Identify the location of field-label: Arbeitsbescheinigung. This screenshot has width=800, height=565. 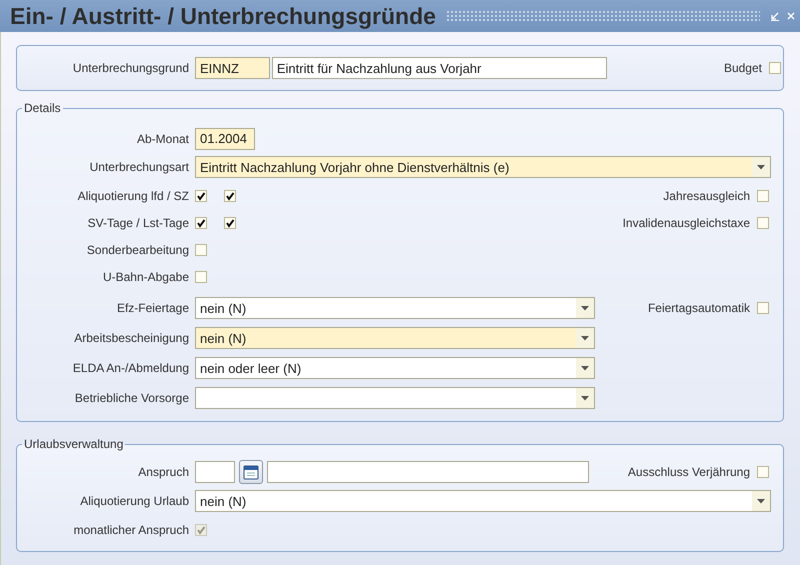
(131, 338).